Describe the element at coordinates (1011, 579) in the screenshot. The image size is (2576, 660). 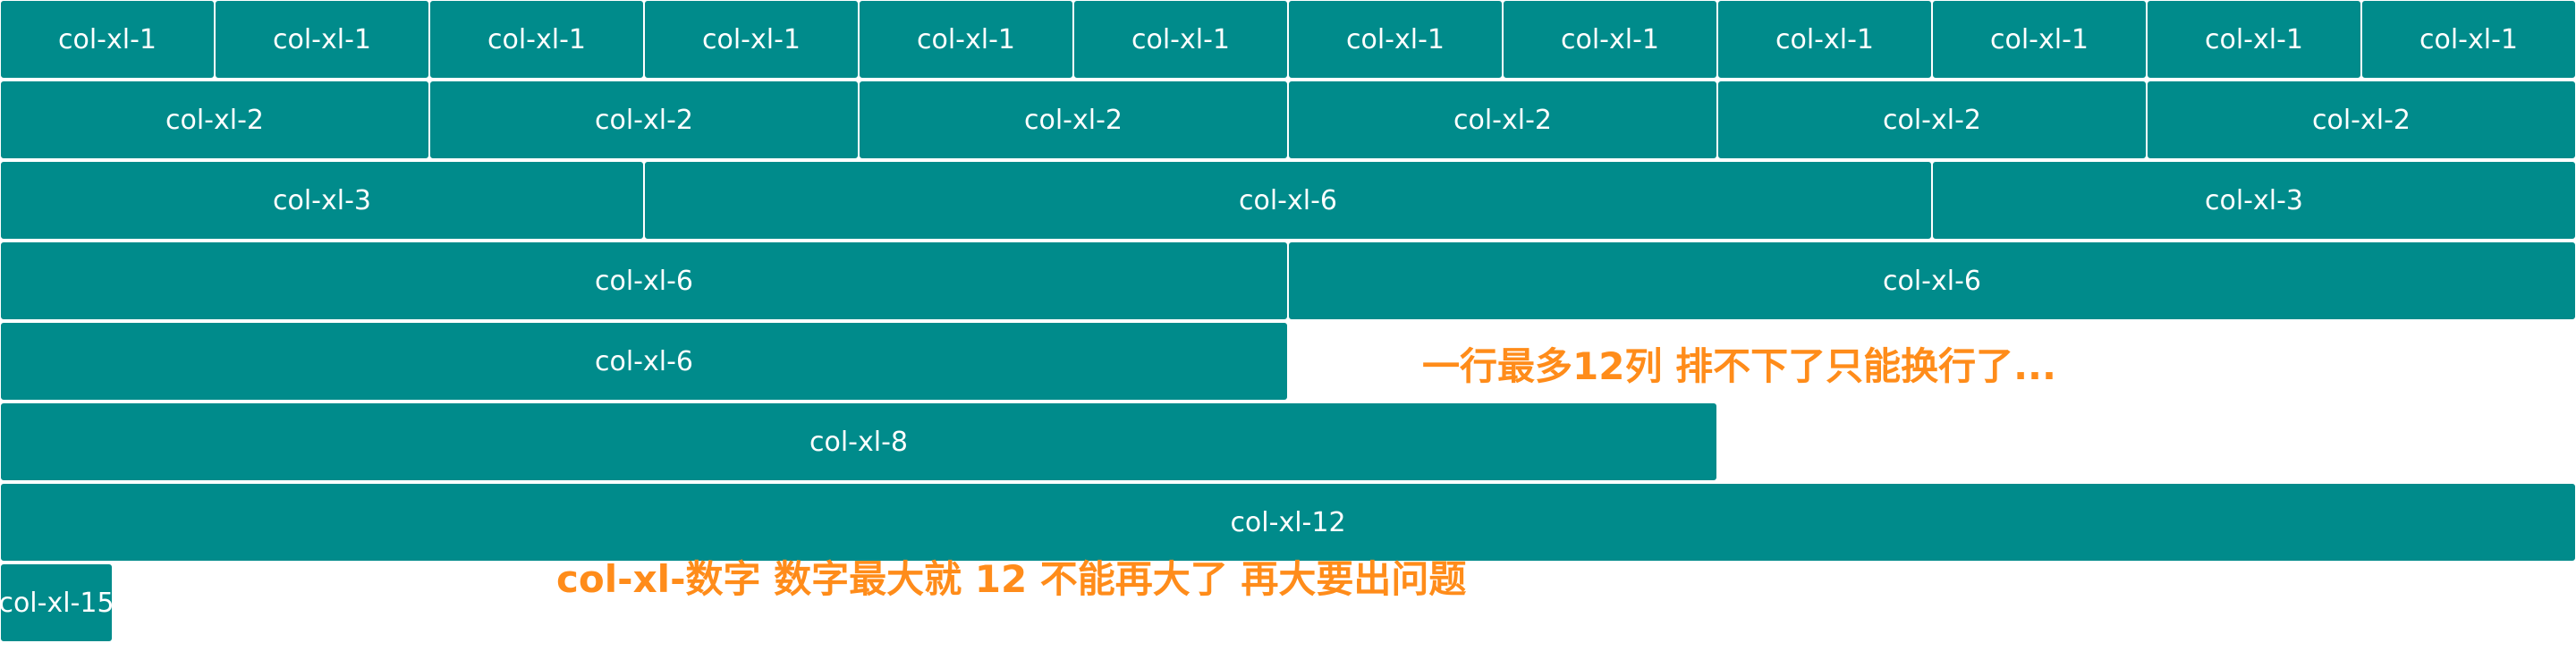
I see `max-column-note: col-xl-数字 数字最大就 12 不能再大了 再大要出问题` at that location.